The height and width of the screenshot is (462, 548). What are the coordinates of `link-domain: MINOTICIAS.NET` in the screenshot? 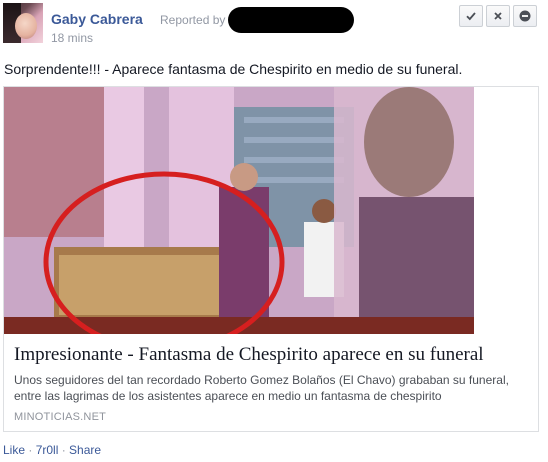 It's located at (60, 417).